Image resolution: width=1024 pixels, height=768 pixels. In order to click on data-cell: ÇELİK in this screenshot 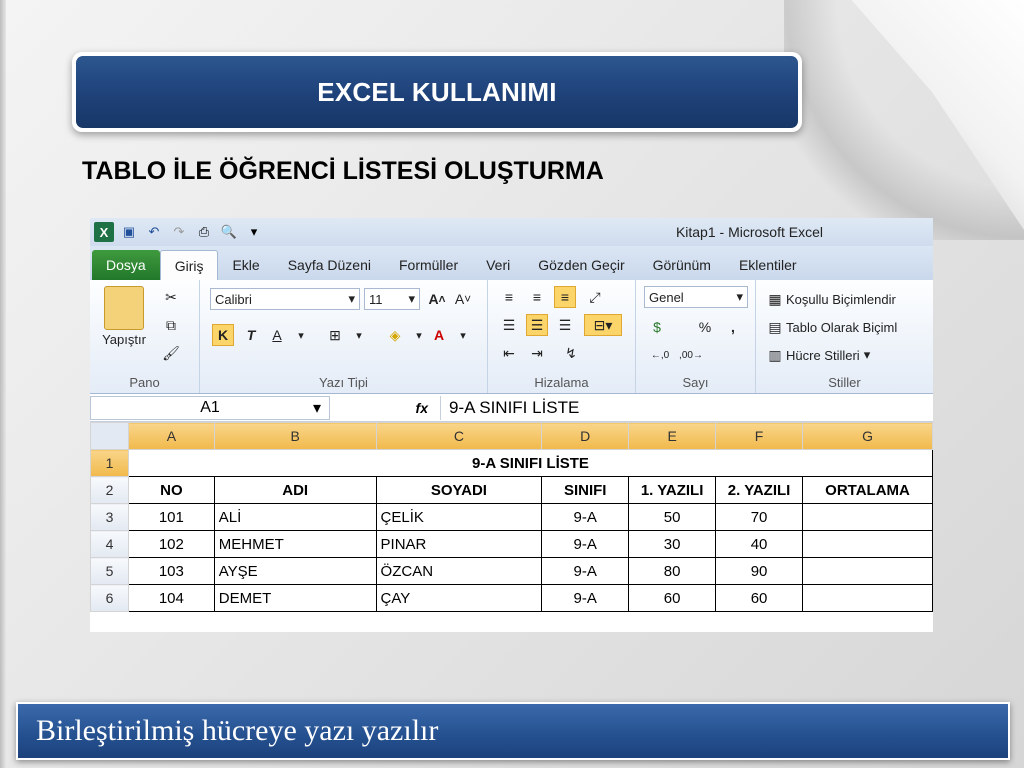, I will do `click(459, 517)`.